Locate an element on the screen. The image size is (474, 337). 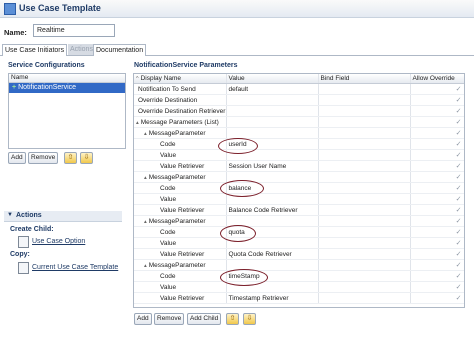
table-row: Code timeStamp ✓ is located at coordinates (299, 276).